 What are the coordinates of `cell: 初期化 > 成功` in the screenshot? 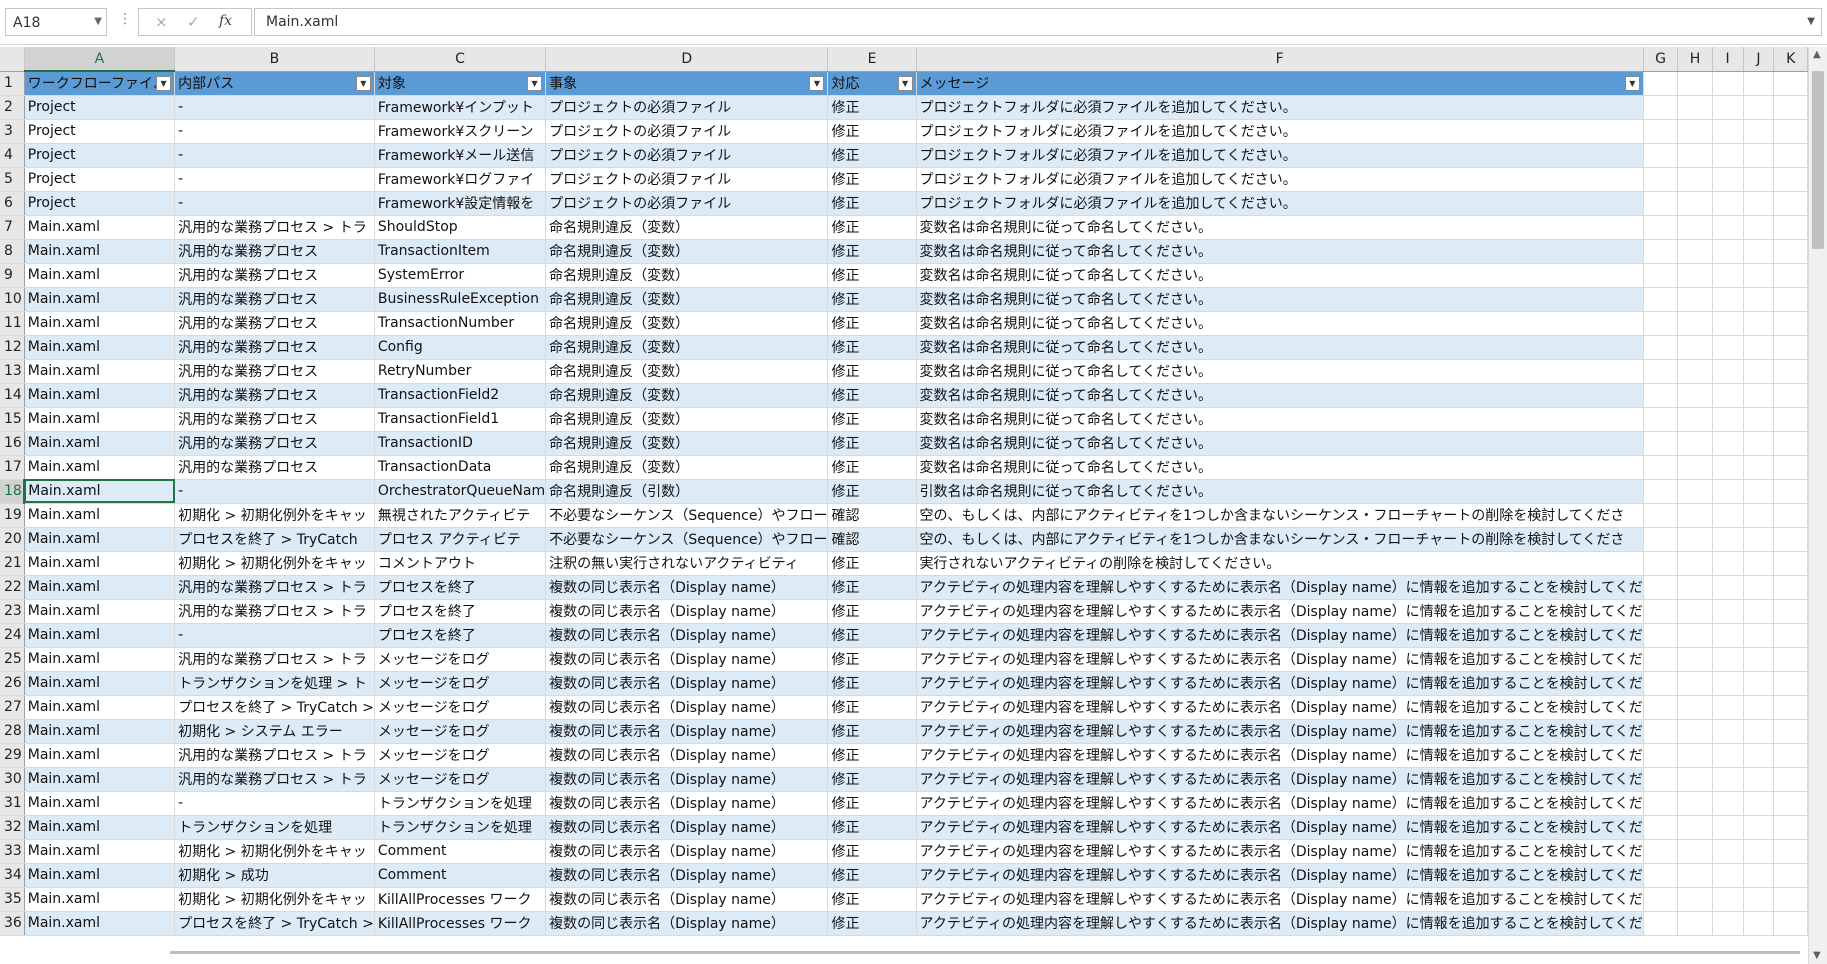 It's located at (274, 875).